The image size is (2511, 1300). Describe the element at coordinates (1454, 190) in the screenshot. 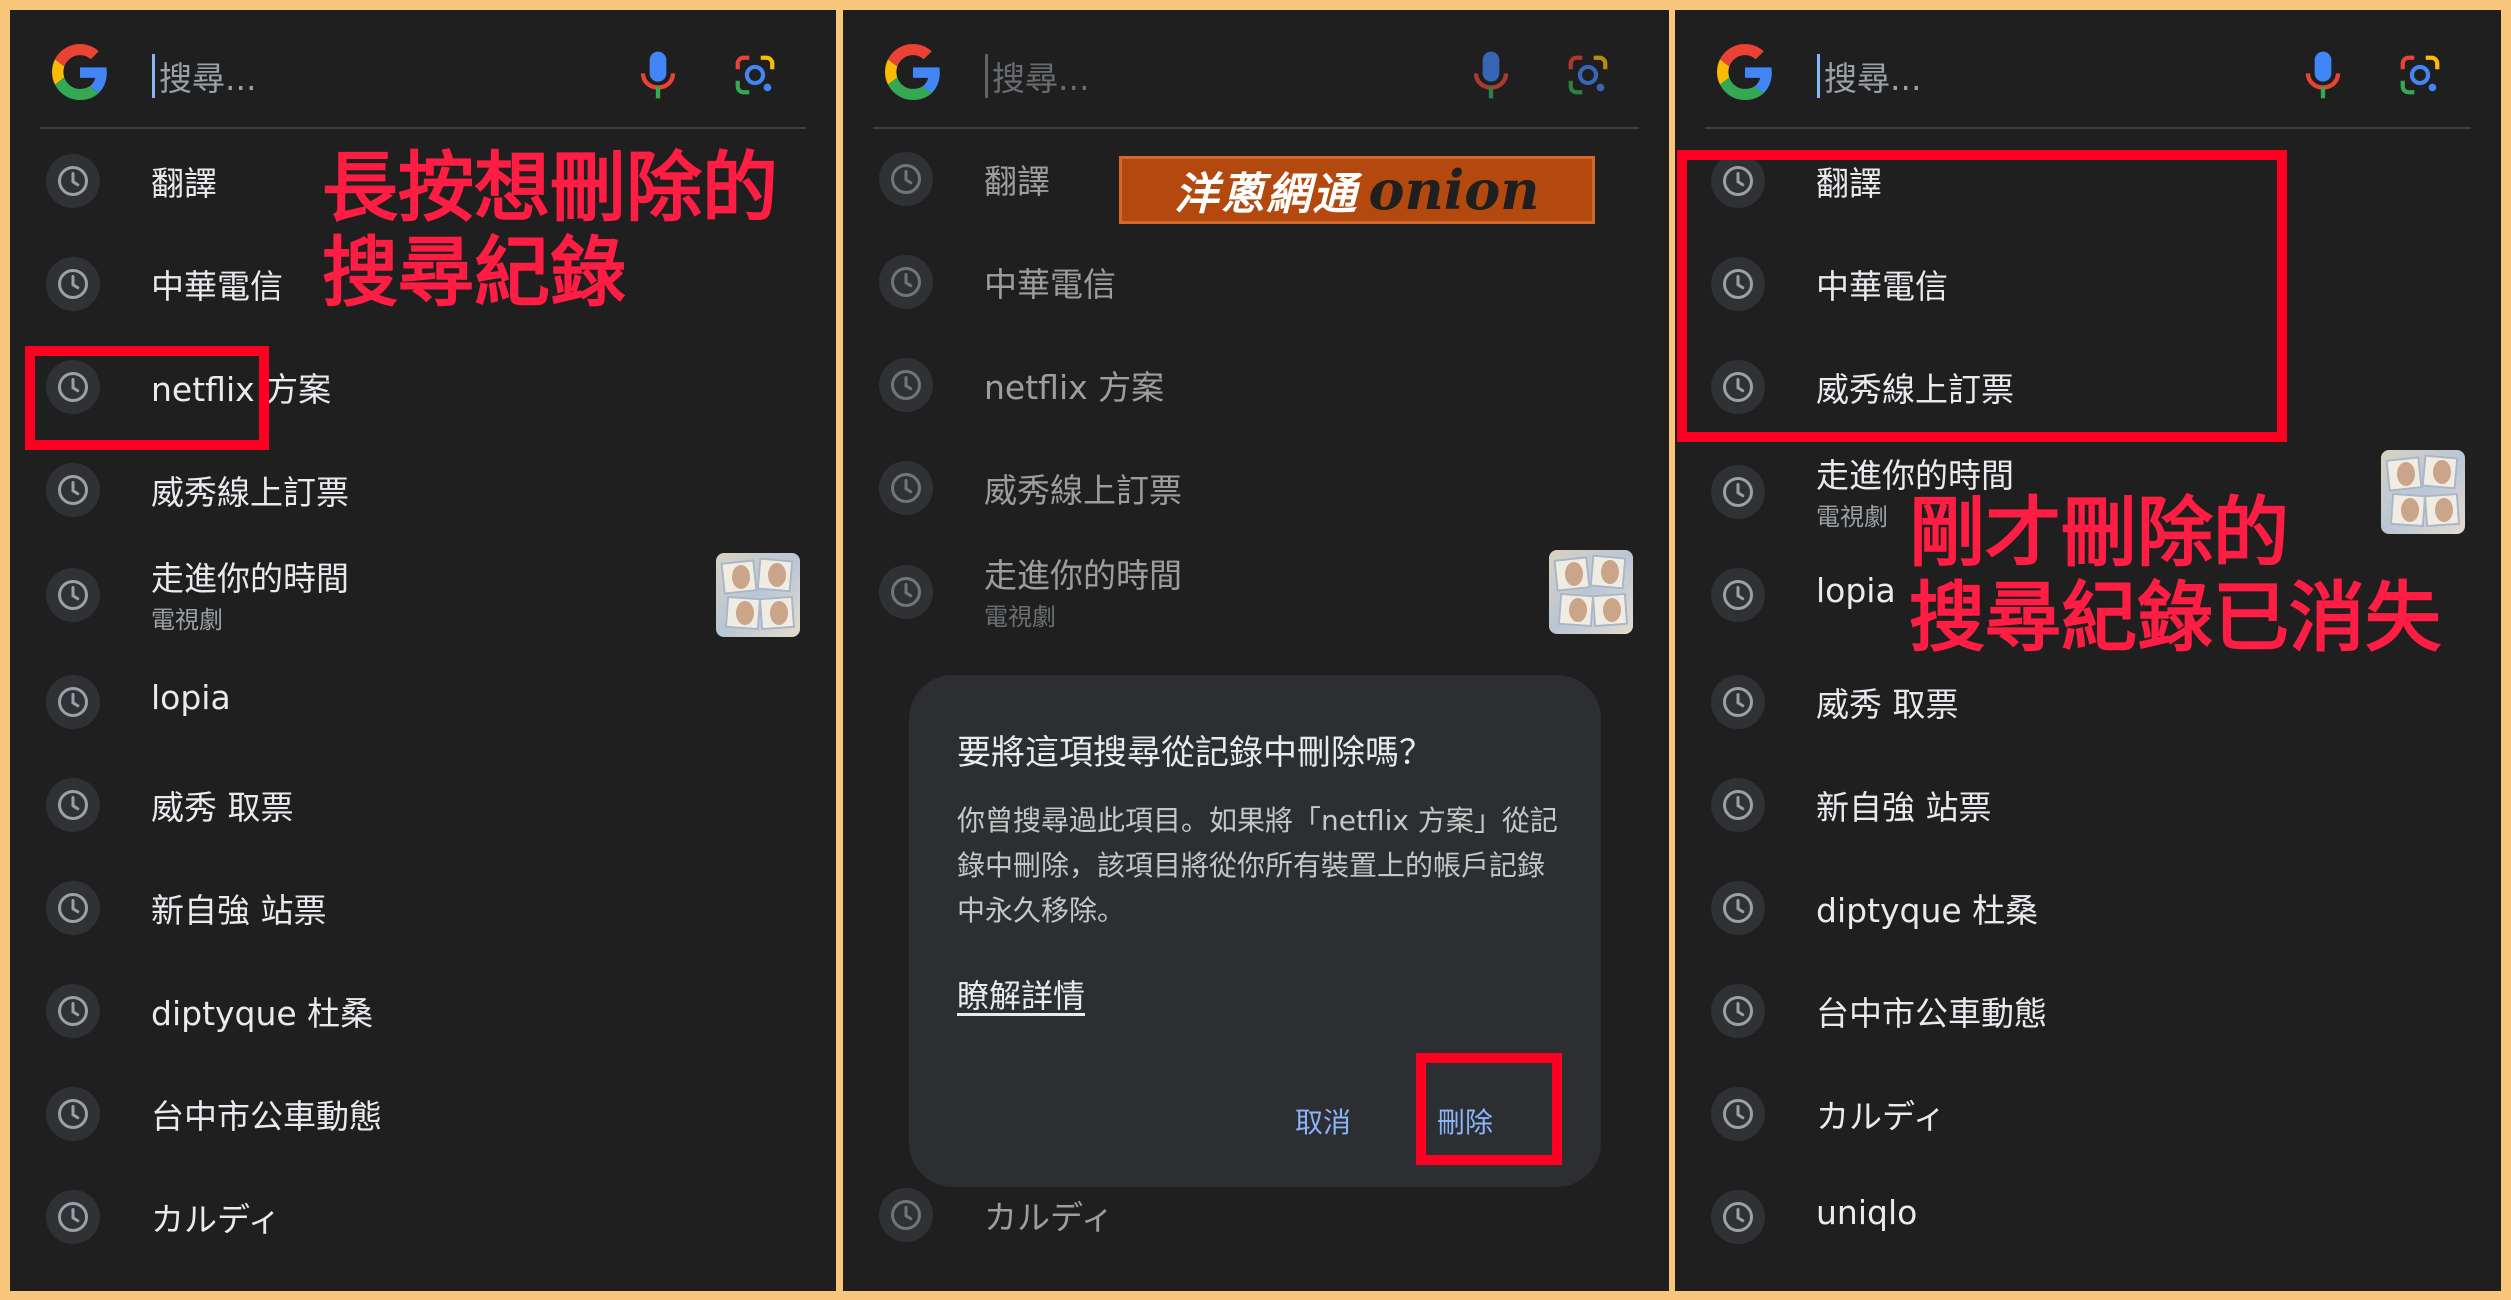

I see `watermark-en: onion` at that location.